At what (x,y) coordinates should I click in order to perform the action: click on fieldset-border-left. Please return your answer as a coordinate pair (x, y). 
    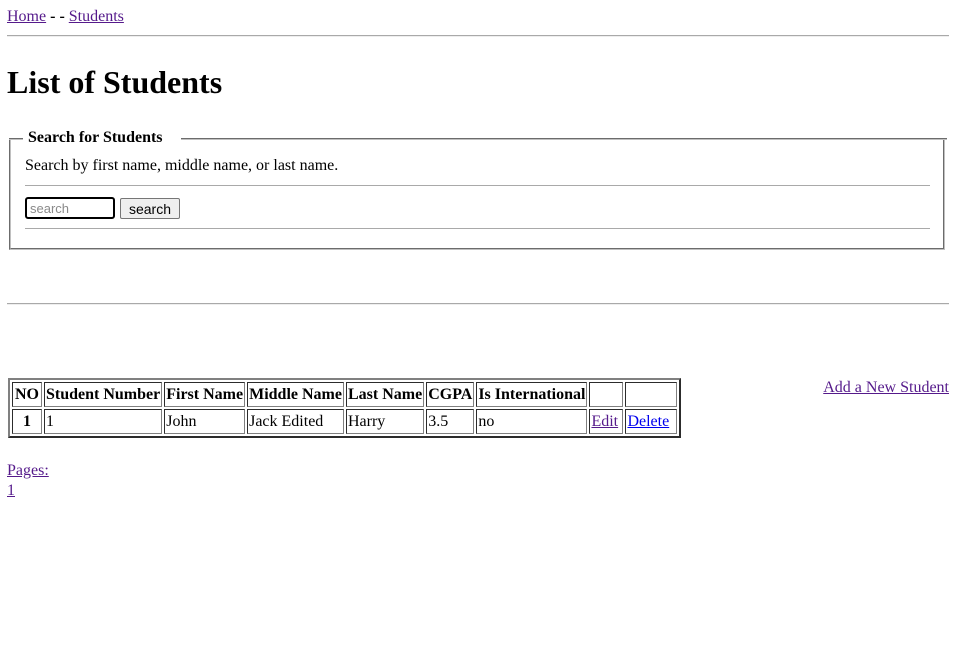
    Looking at the image, I should click on (16, 139).